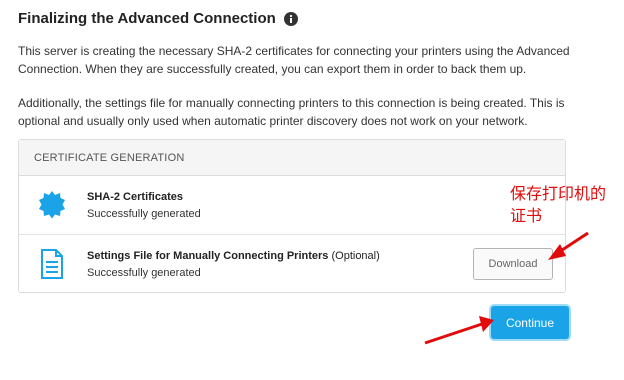 The image size is (624, 380). I want to click on arrow-to-continue, so click(459, 330).